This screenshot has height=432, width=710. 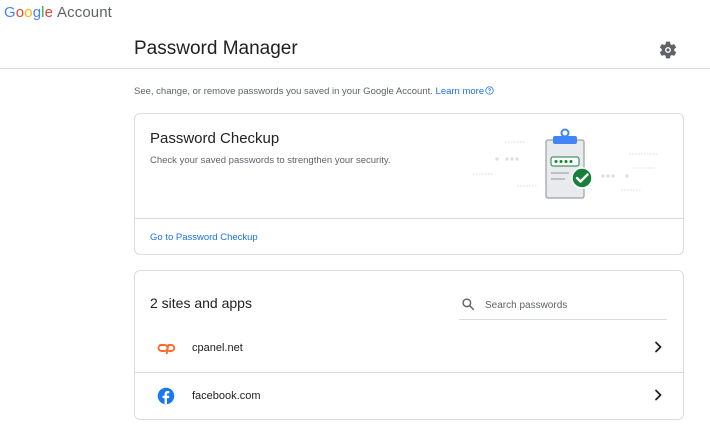 I want to click on card-divider, so click(x=409, y=218).